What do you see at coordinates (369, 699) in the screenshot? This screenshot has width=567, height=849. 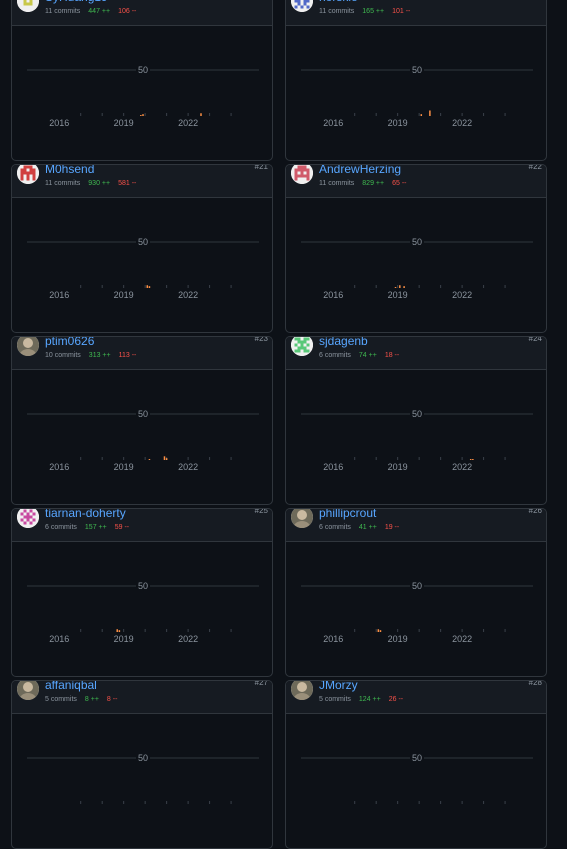 I see `additions-count: 124 ++` at bounding box center [369, 699].